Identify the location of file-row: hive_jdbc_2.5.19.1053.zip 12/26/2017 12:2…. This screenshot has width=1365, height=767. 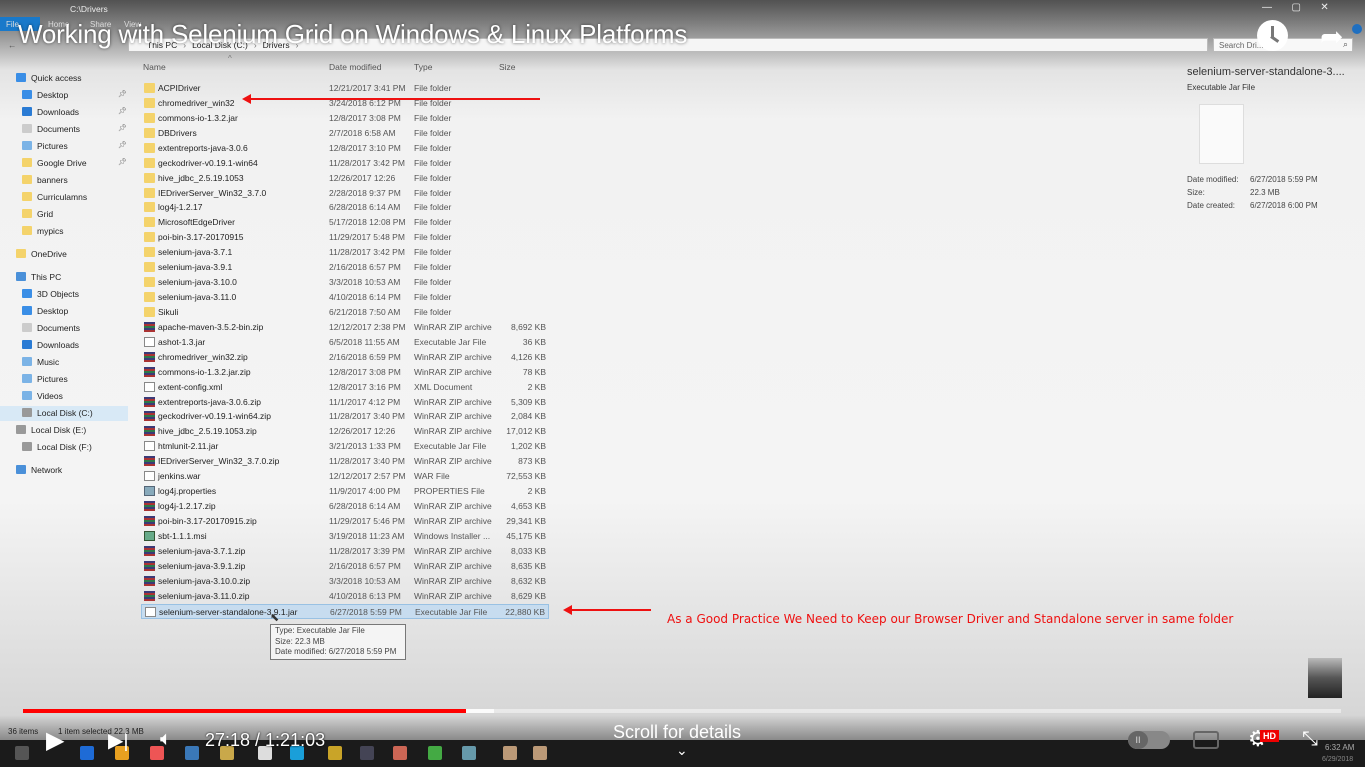
(345, 431).